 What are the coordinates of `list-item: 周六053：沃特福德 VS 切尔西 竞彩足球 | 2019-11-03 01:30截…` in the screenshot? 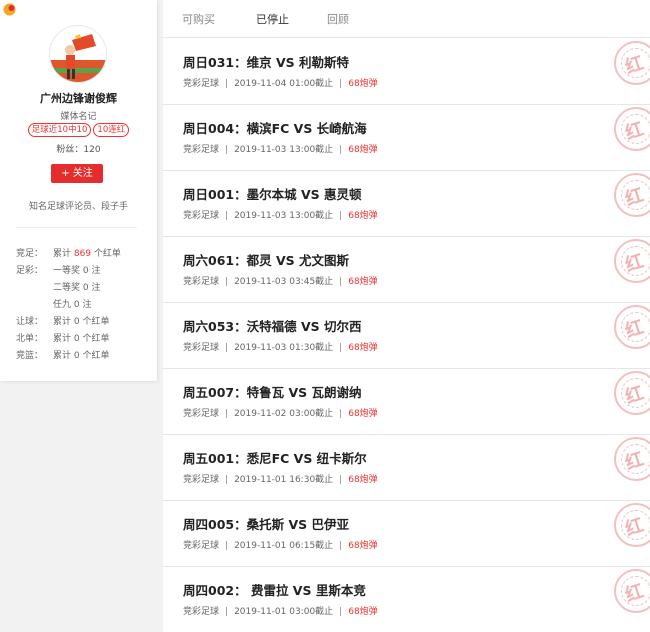 It's located at (406, 336).